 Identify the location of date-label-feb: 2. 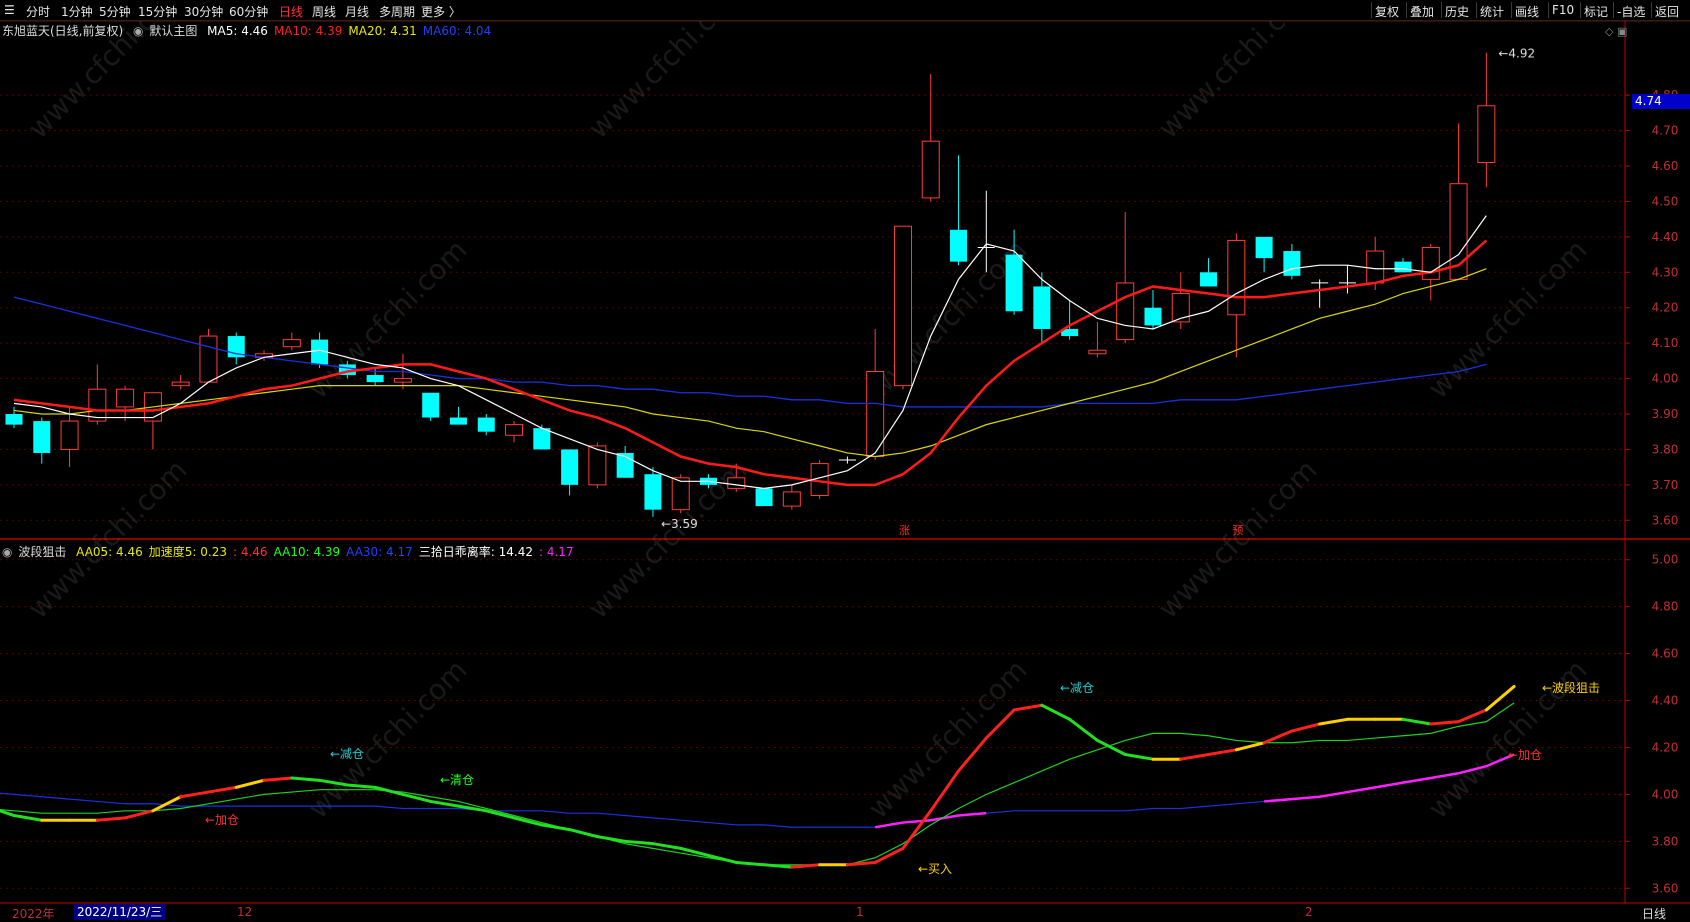
(1309, 912).